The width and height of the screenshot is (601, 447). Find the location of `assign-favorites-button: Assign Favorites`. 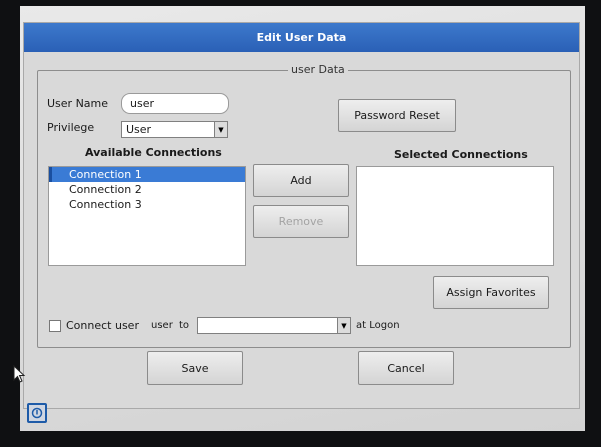

assign-favorites-button: Assign Favorites is located at coordinates (491, 292).